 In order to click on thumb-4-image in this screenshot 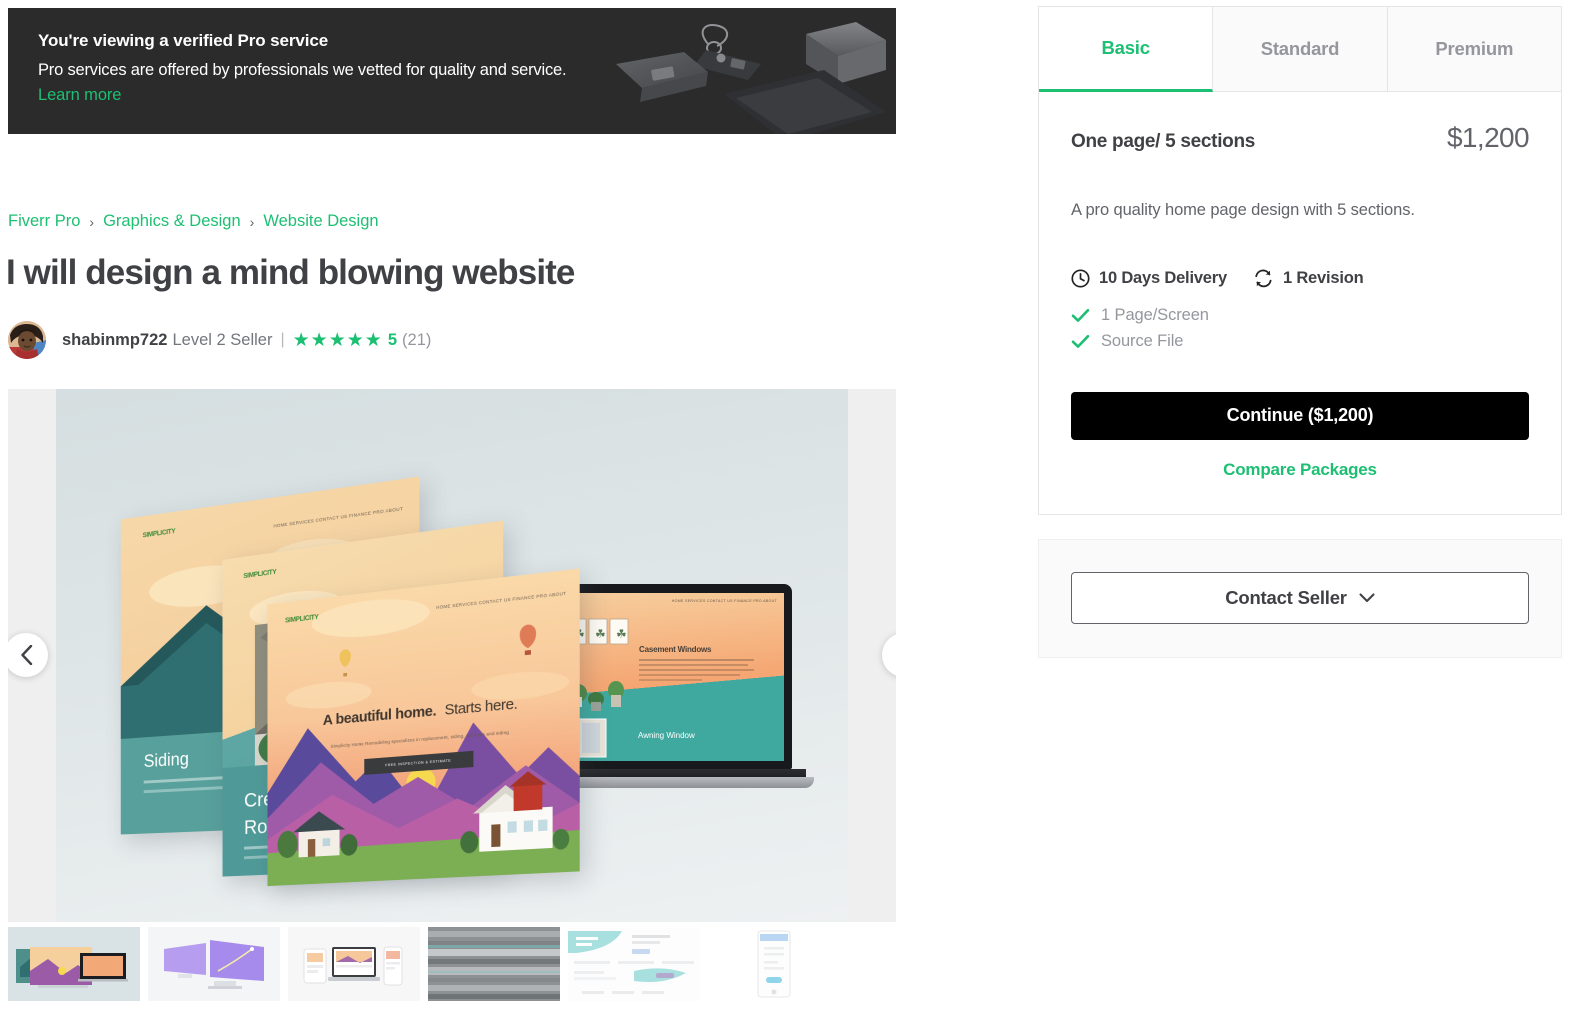, I will do `click(494, 964)`.